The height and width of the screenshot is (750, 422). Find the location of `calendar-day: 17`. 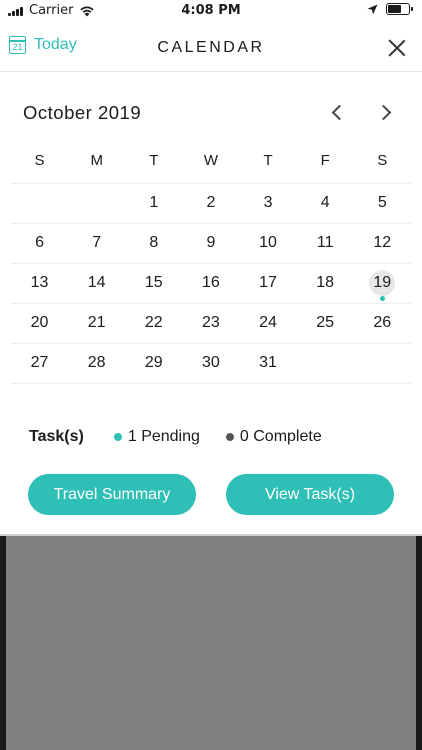

calendar-day: 17 is located at coordinates (268, 283).